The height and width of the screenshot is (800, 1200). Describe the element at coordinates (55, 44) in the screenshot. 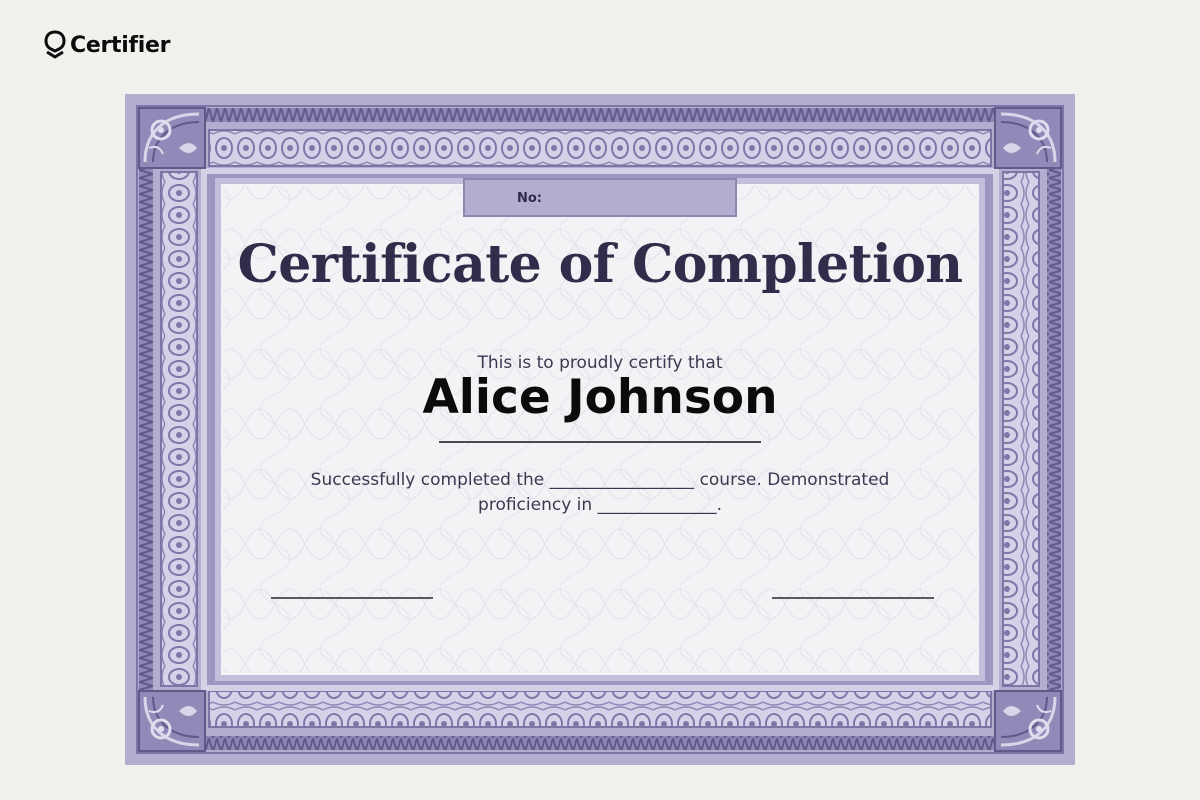

I see `certifier-logo-icon` at that location.